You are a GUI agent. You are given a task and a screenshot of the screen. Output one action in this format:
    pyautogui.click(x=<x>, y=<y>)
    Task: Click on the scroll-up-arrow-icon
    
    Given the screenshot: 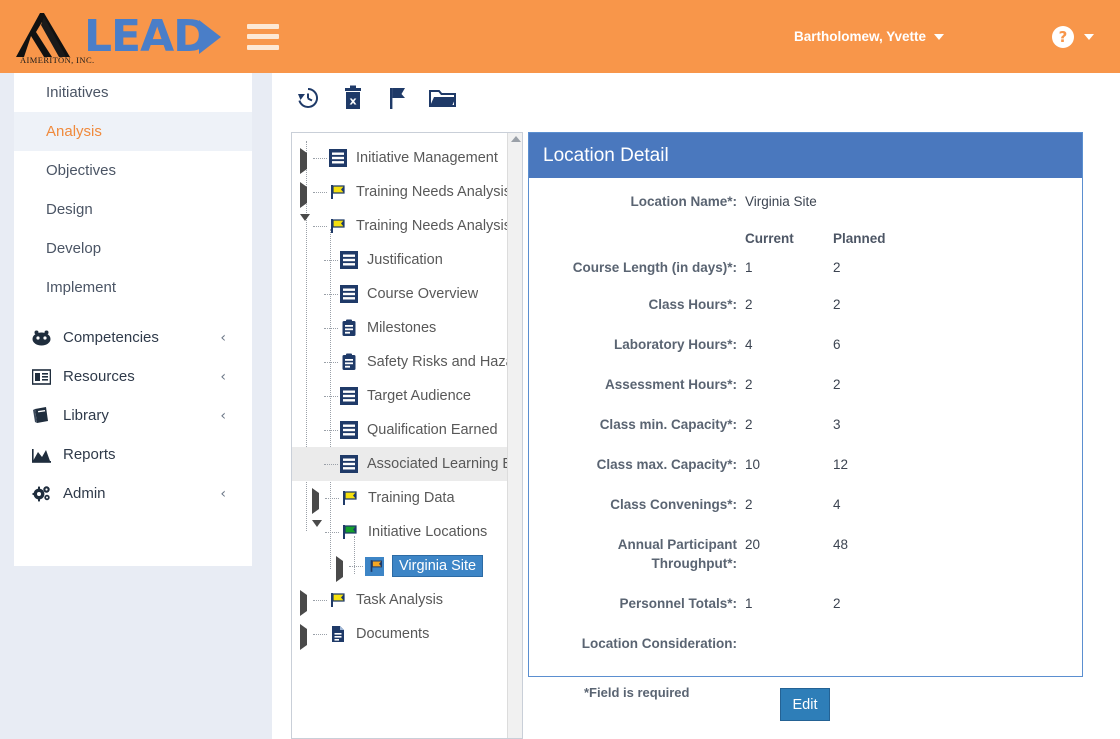 What is the action you would take?
    pyautogui.click(x=516, y=139)
    